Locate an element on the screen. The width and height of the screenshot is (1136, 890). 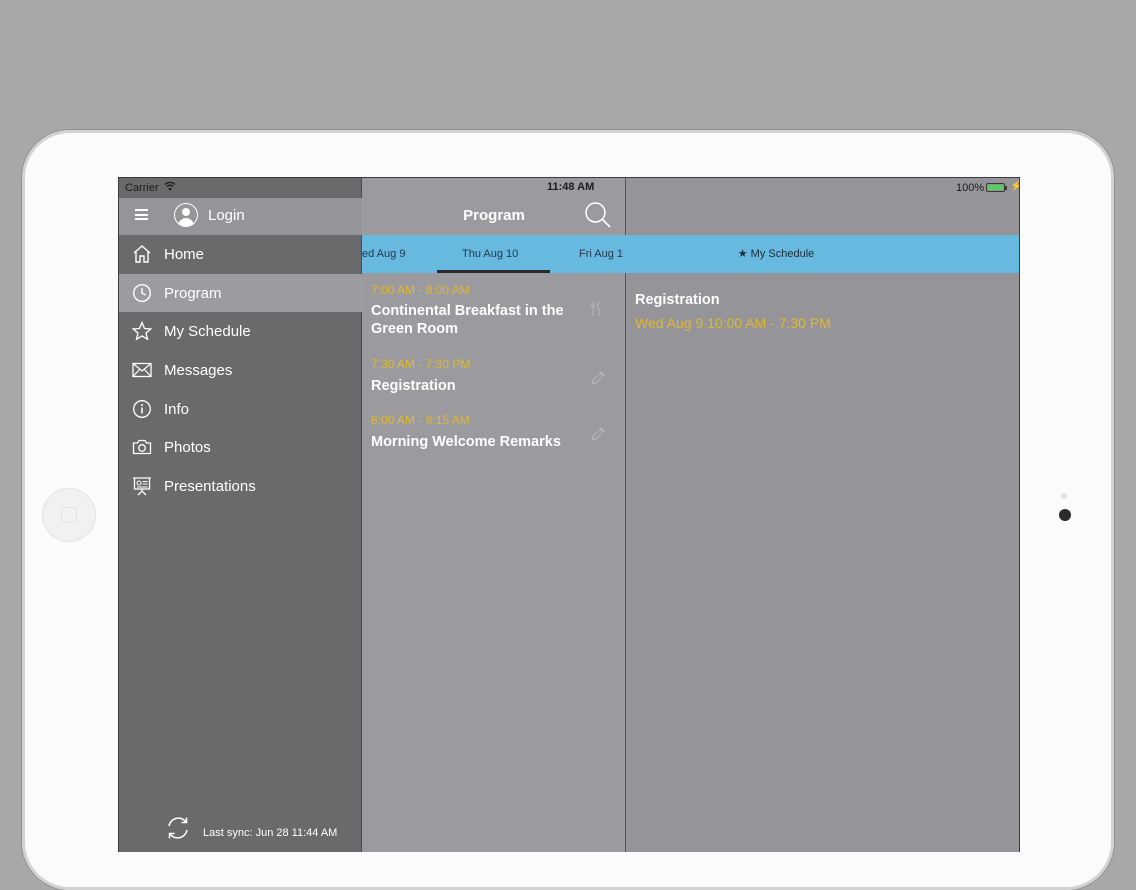
home-button is located at coordinates (69, 515).